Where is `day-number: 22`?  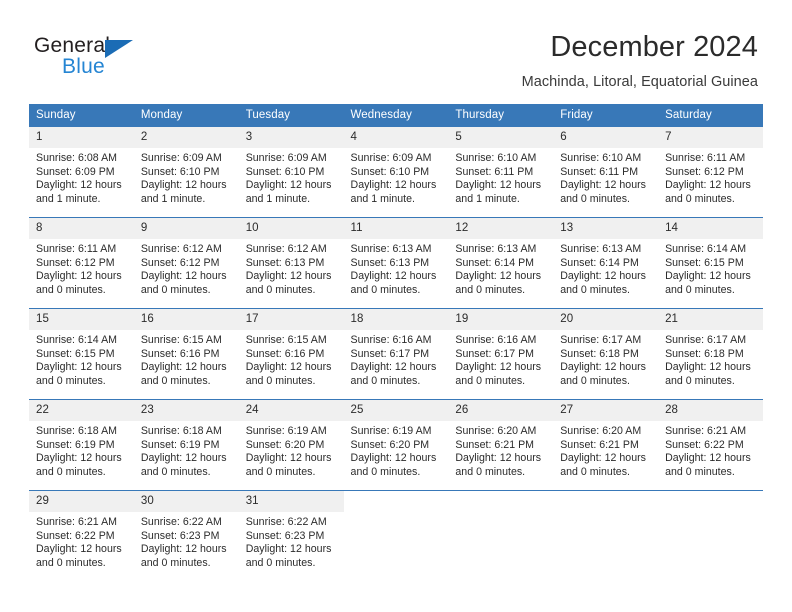 day-number: 22 is located at coordinates (81, 410).